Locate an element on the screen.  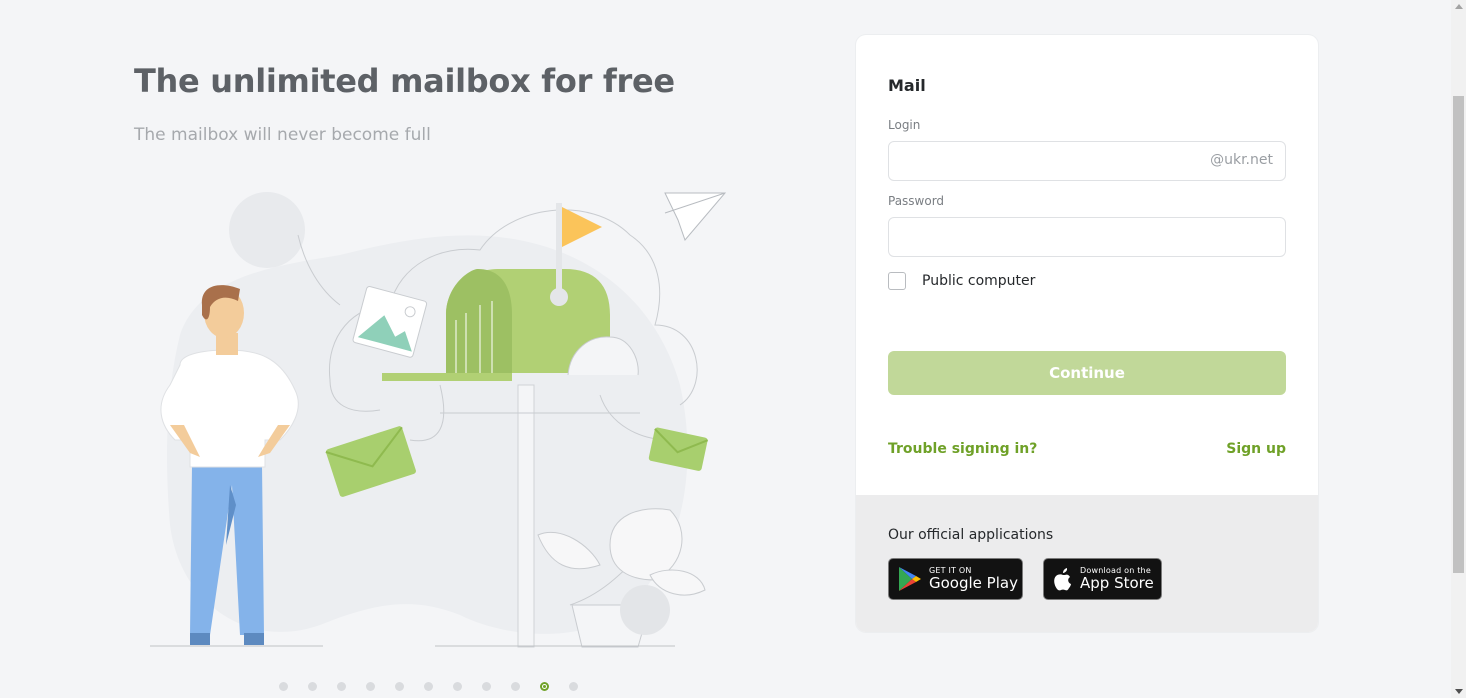
domain-suffix: @ukr.net is located at coordinates (1241, 160).